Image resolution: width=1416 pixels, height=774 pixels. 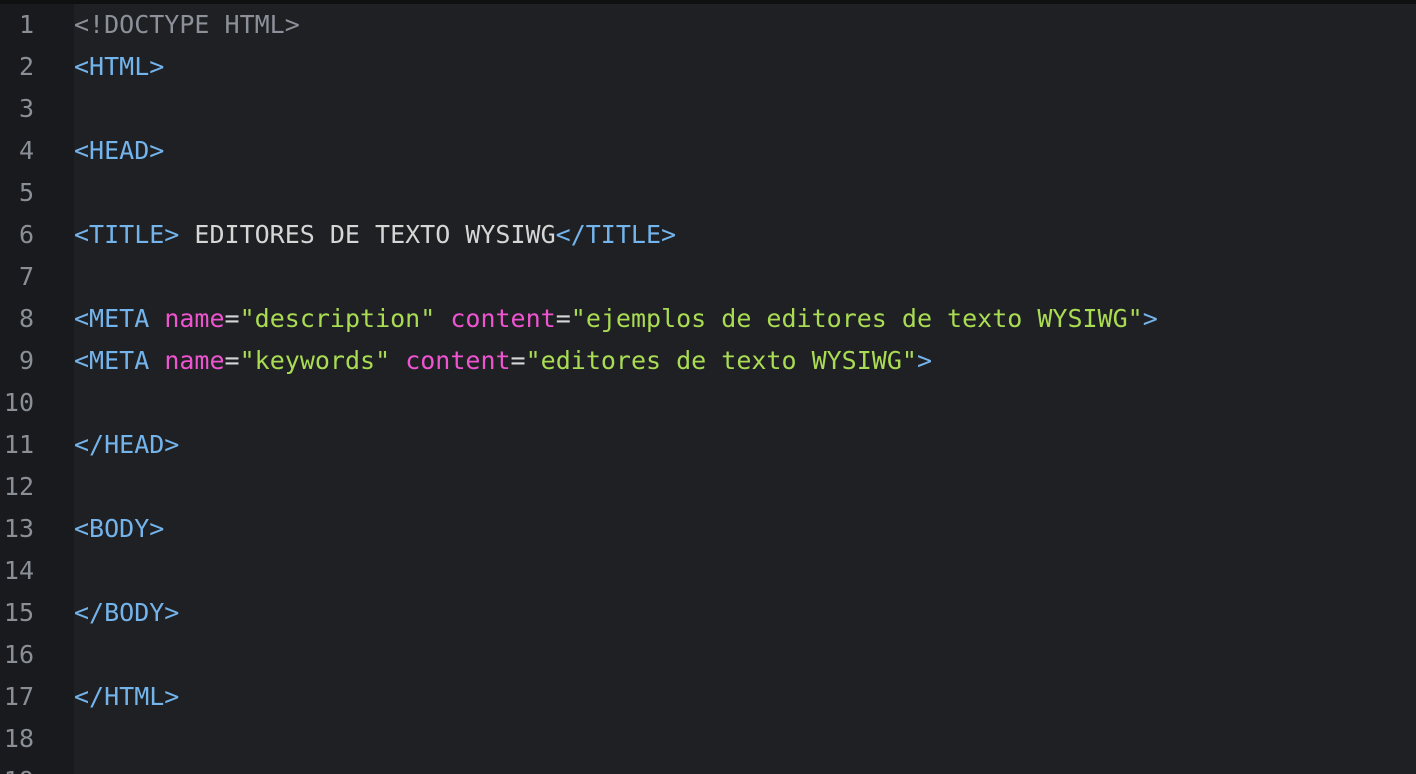 I want to click on line-number: 9, so click(x=26, y=360).